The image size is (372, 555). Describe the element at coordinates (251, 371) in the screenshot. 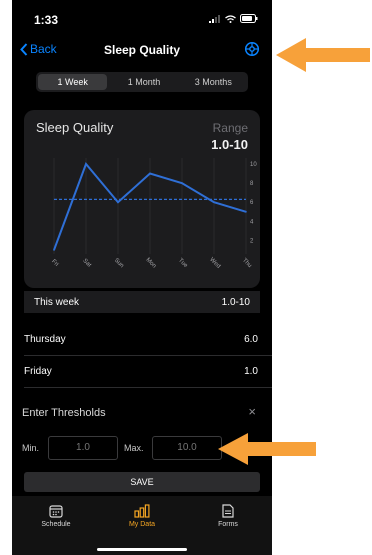

I see `day-value: 1.0` at that location.